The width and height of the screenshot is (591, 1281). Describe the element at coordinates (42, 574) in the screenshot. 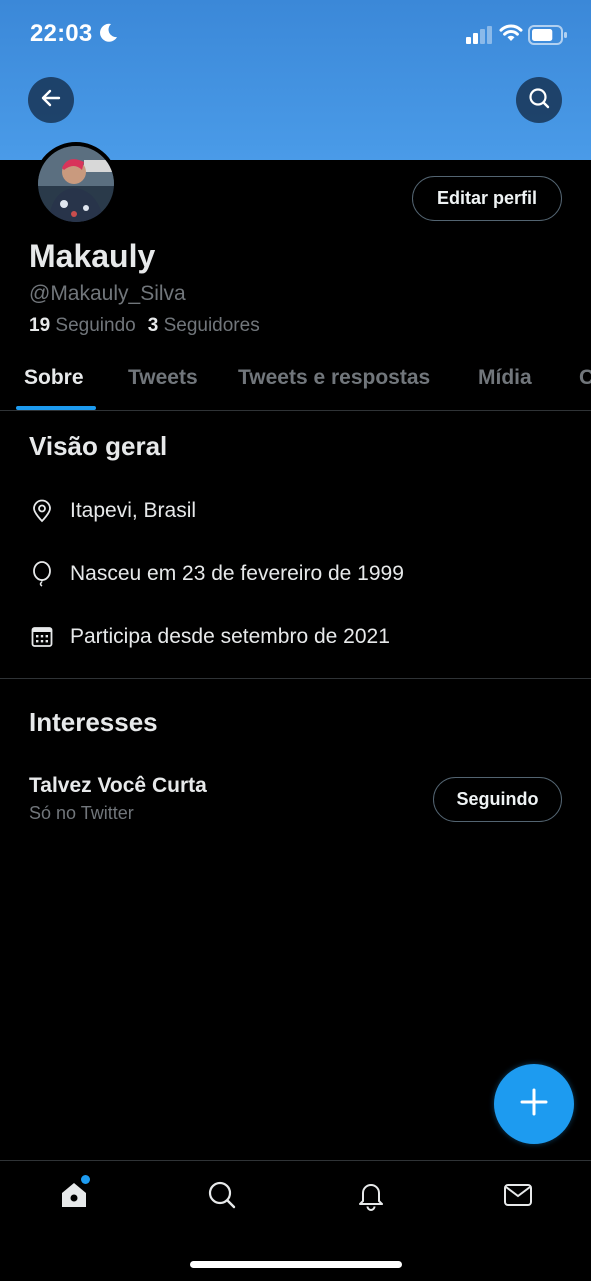

I see `balloon-icon` at that location.